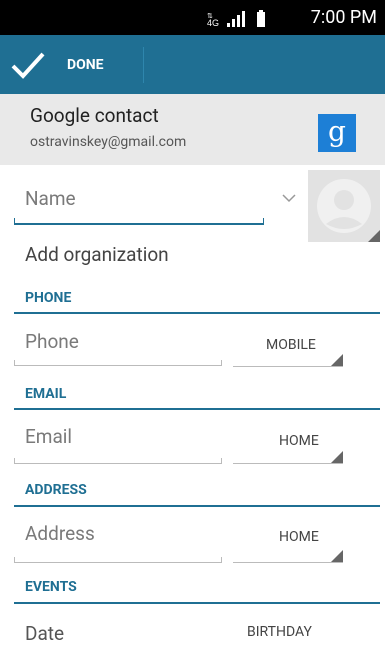  What do you see at coordinates (299, 441) in the screenshot?
I see `email-type-spinner: HOME` at bounding box center [299, 441].